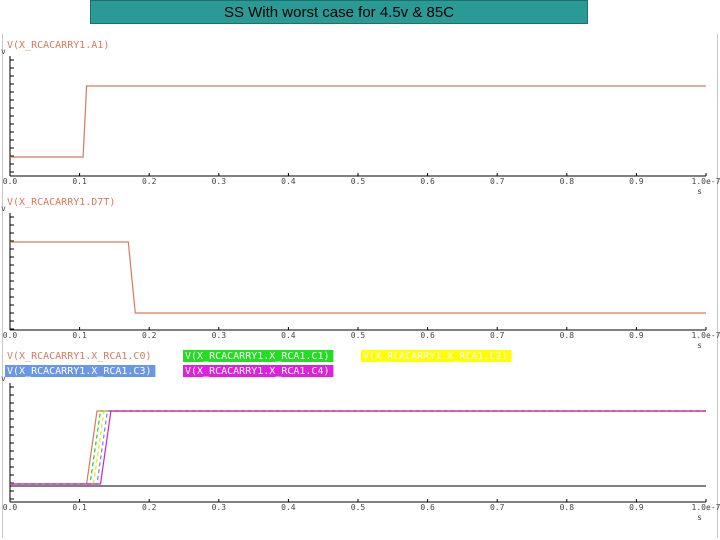 This screenshot has height=540, width=720. I want to click on legend-entry: V(X_RCACARRY1.X_RCA1.C2), so click(435, 356).